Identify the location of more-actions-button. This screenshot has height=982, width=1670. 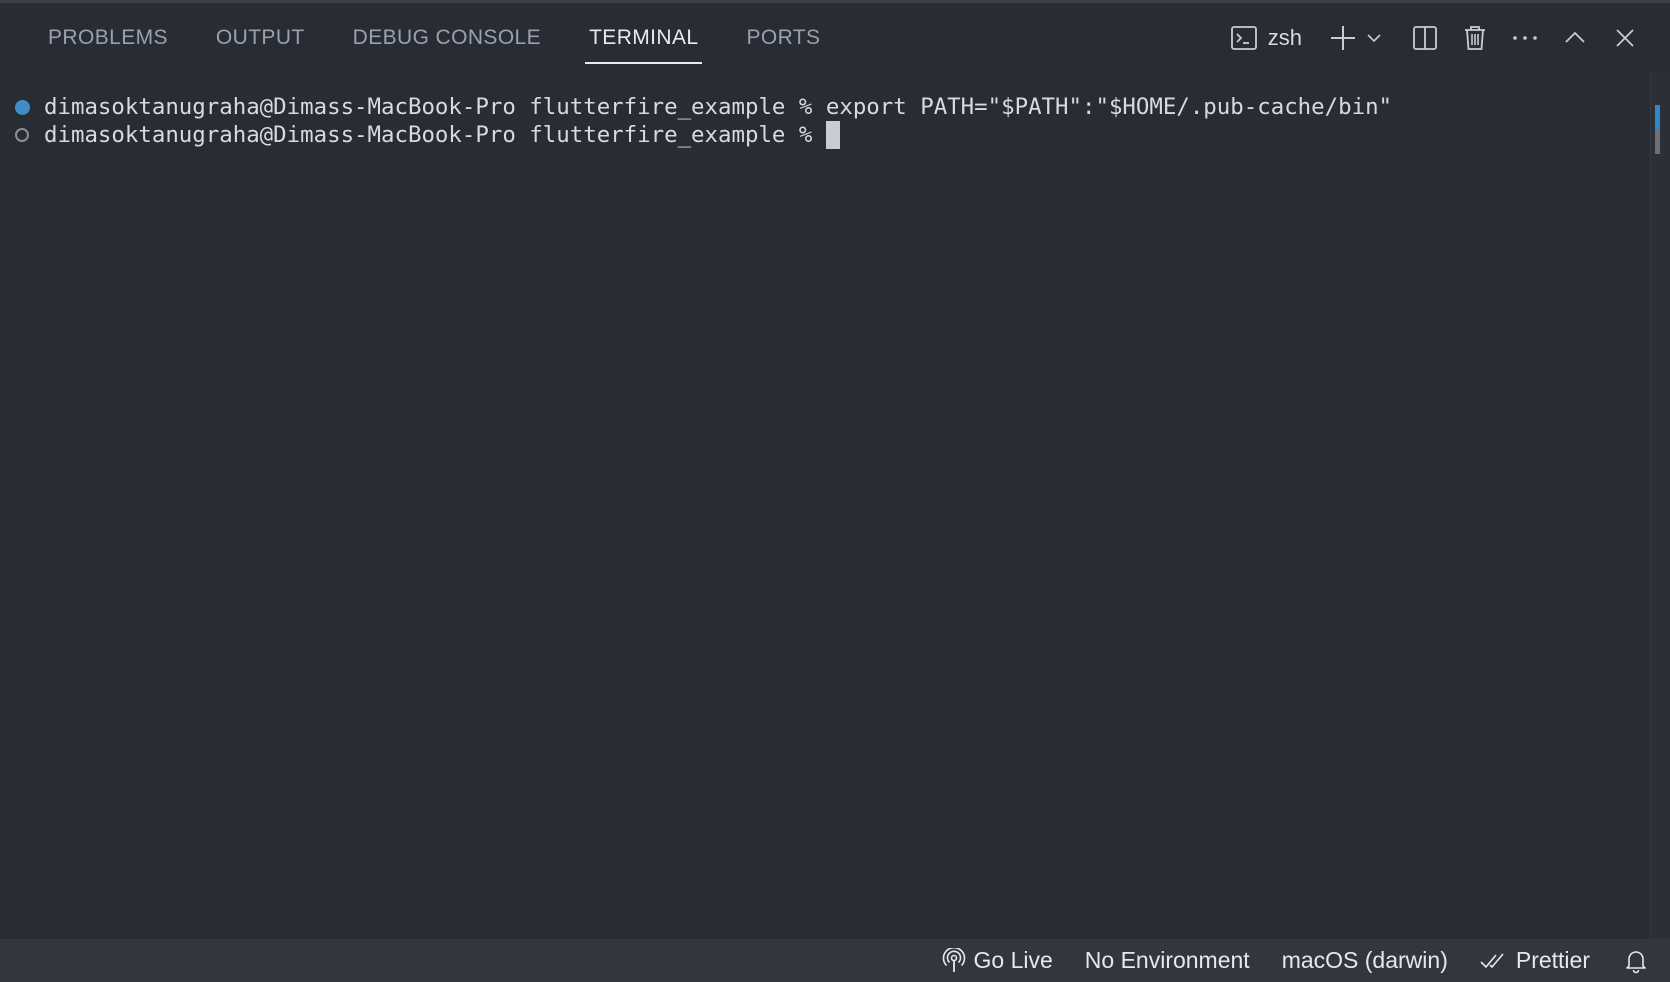
(1525, 38).